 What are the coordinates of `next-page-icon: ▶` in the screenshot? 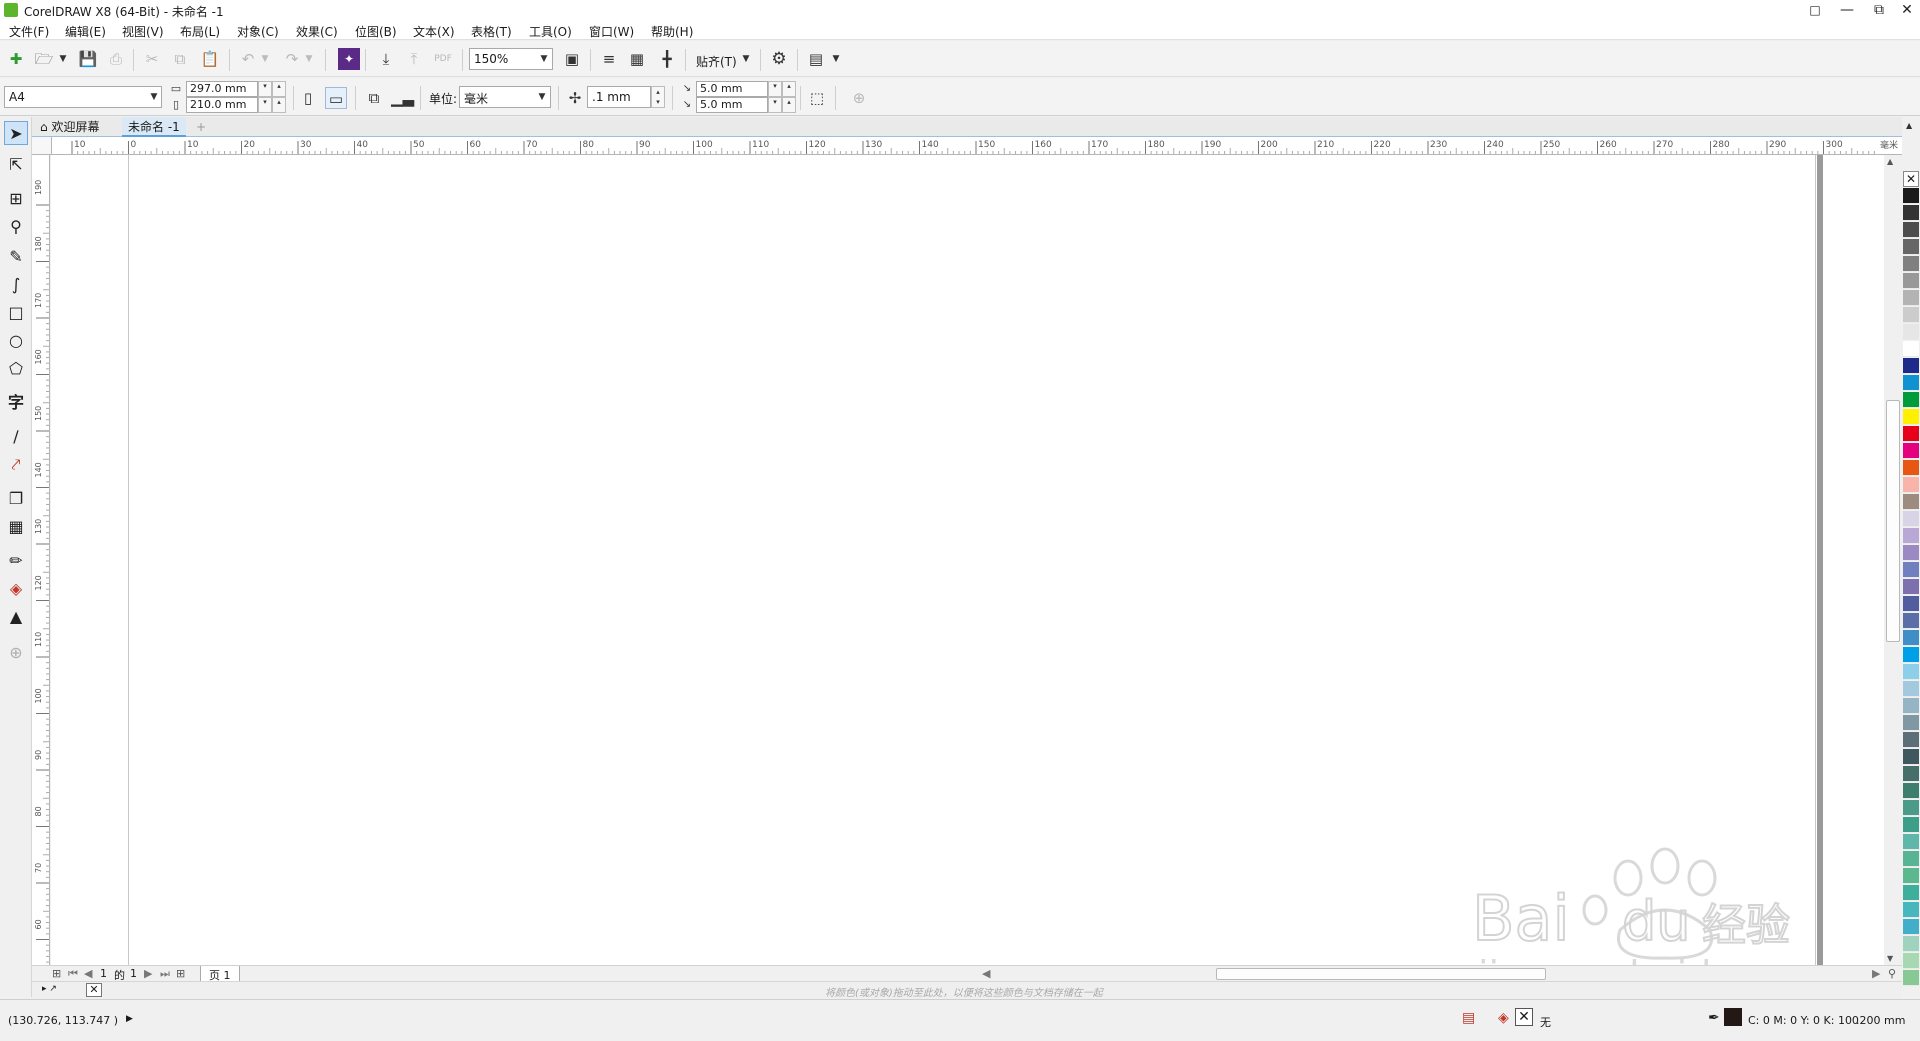 It's located at (148, 973).